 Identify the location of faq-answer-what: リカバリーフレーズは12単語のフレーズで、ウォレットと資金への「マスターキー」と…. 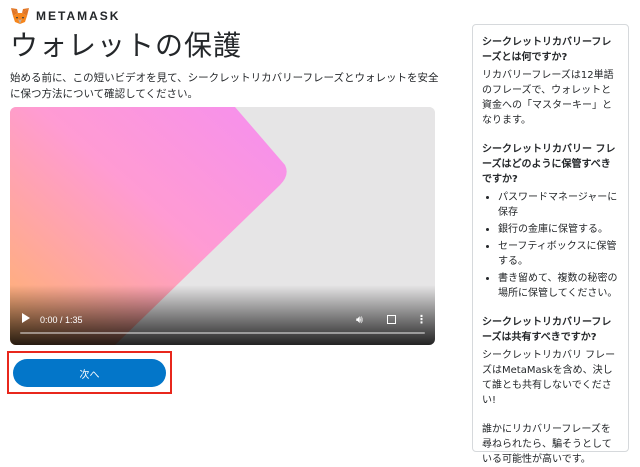
(548, 98).